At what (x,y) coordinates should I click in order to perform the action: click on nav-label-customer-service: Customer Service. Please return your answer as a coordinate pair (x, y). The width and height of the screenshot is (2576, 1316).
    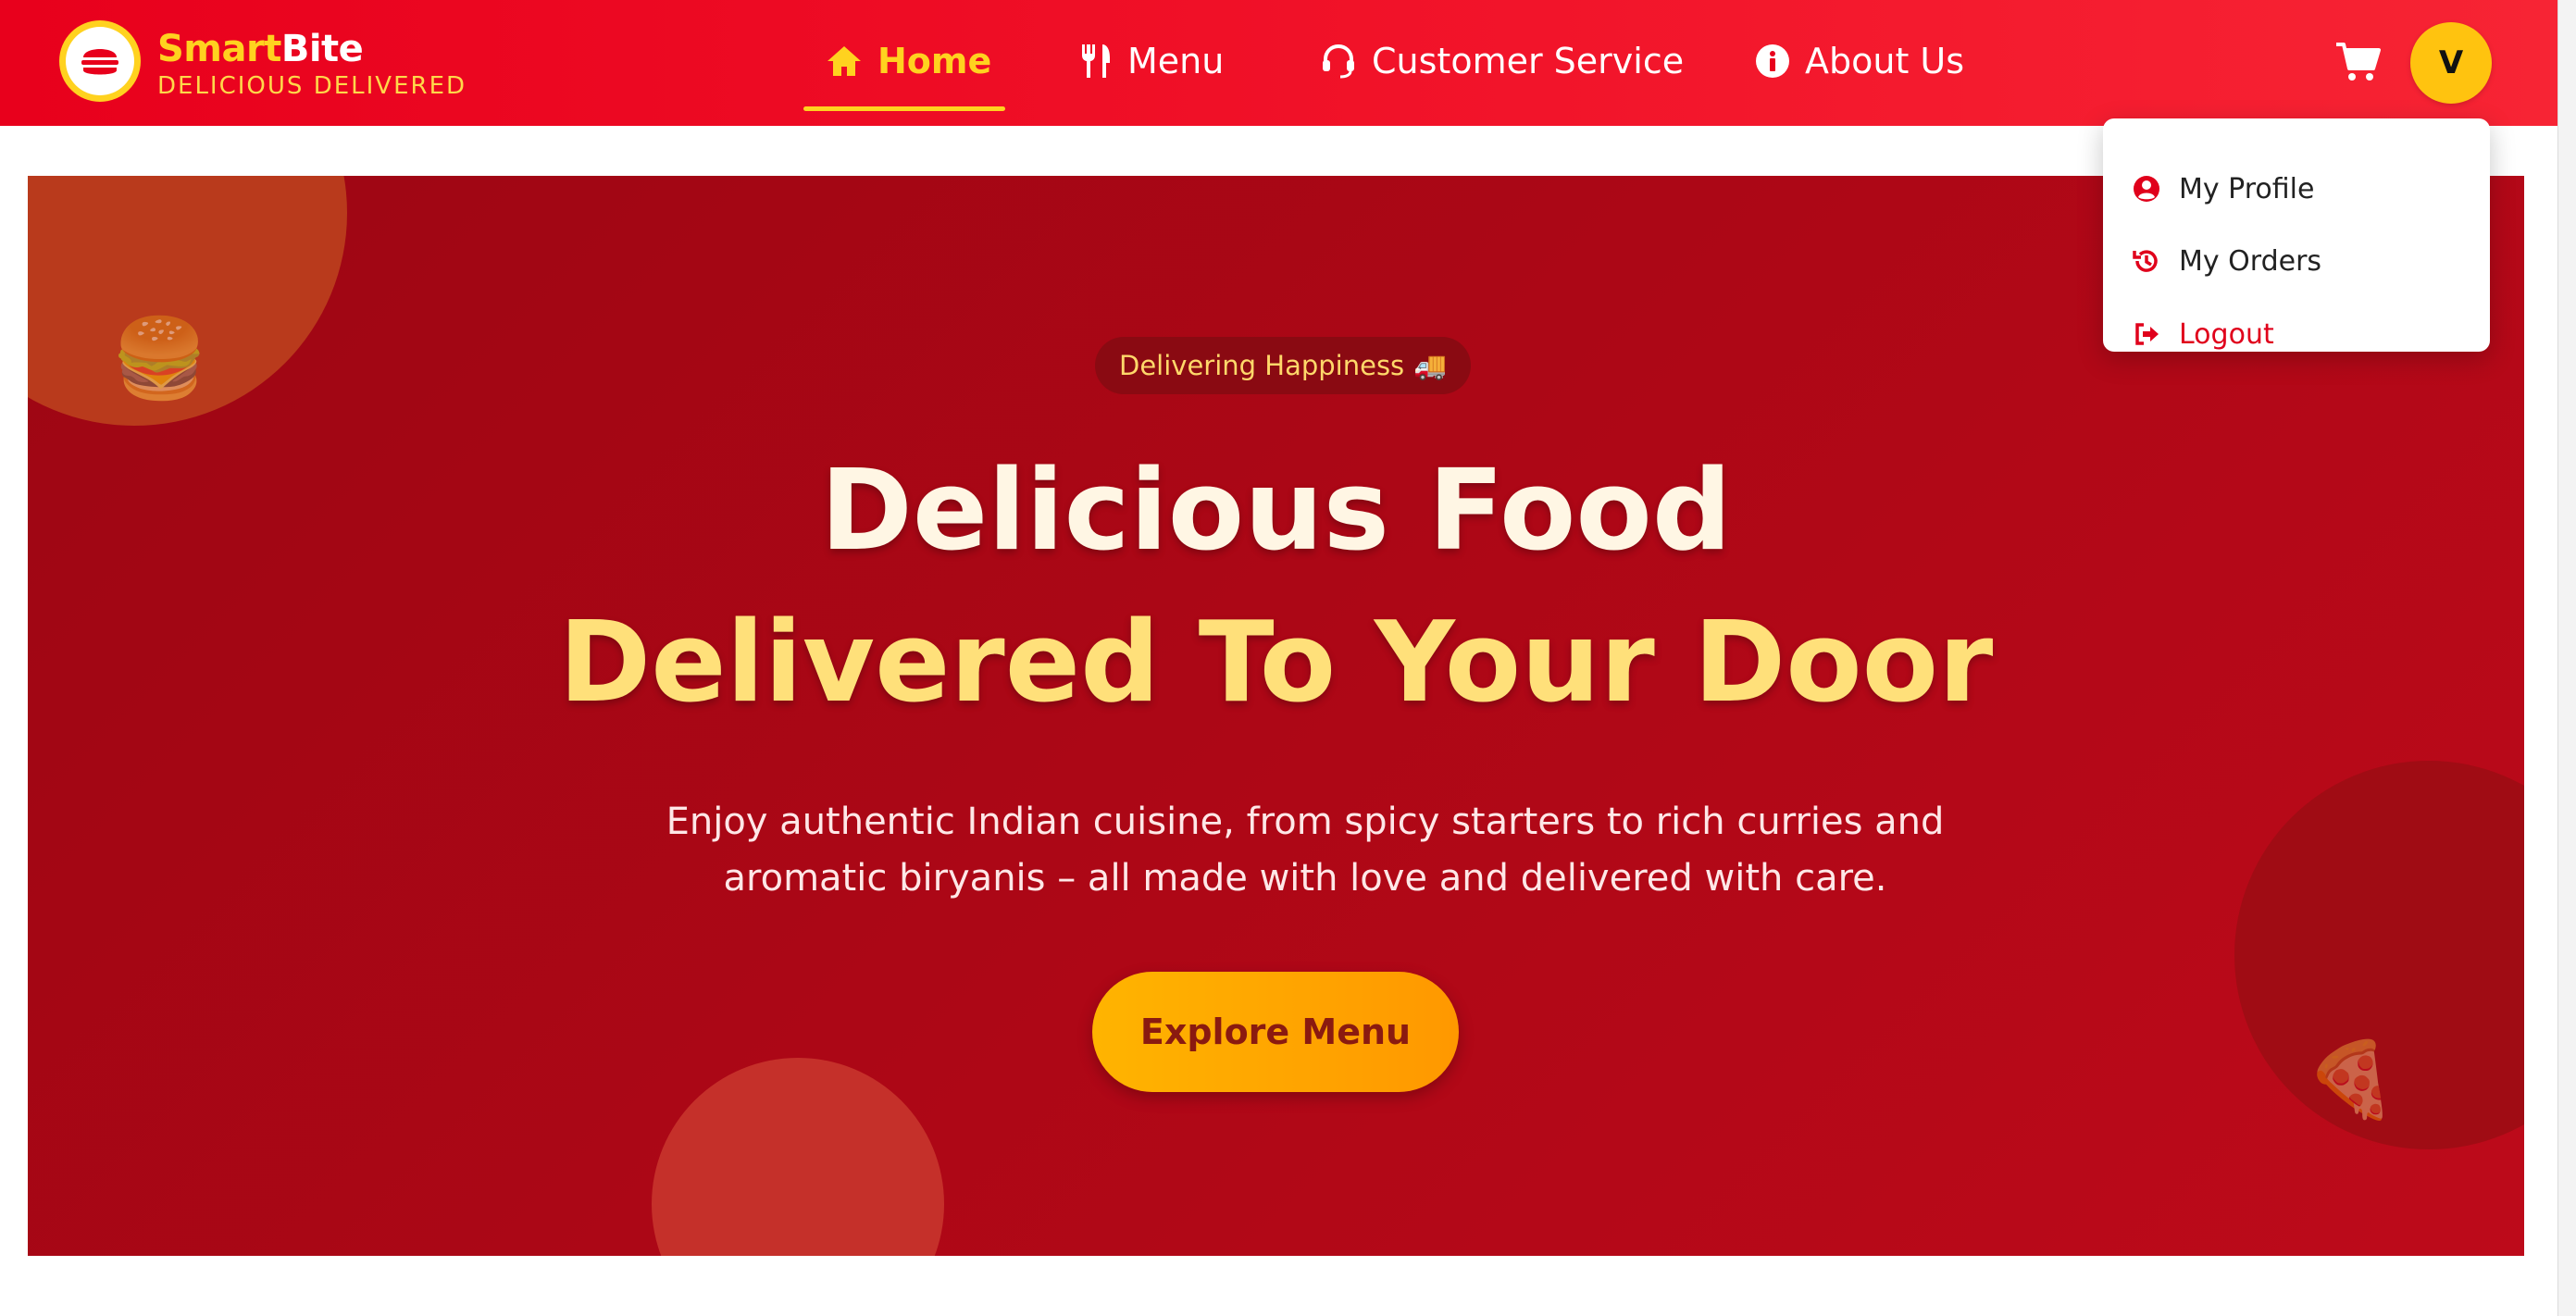
    Looking at the image, I should click on (1528, 61).